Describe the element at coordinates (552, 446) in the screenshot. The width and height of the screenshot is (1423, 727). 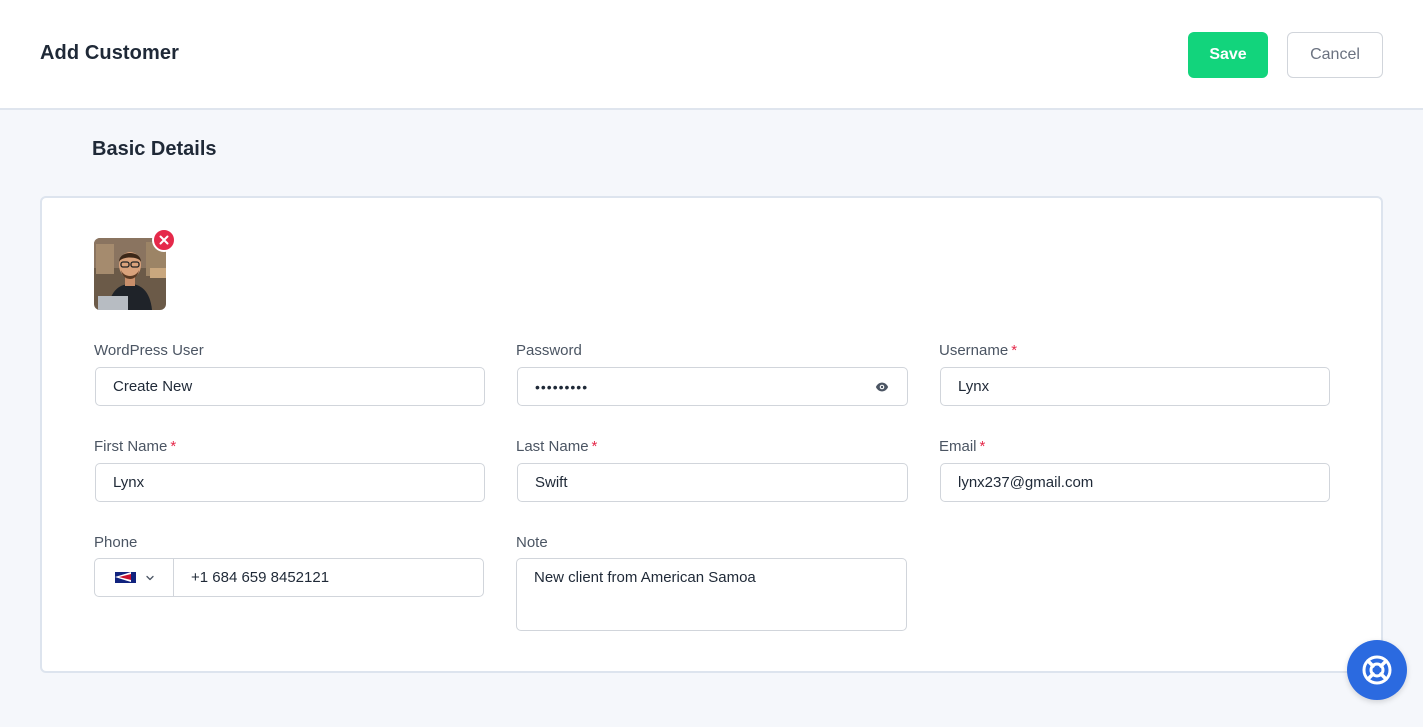
I see `last-name-label-text: Last Name` at that location.